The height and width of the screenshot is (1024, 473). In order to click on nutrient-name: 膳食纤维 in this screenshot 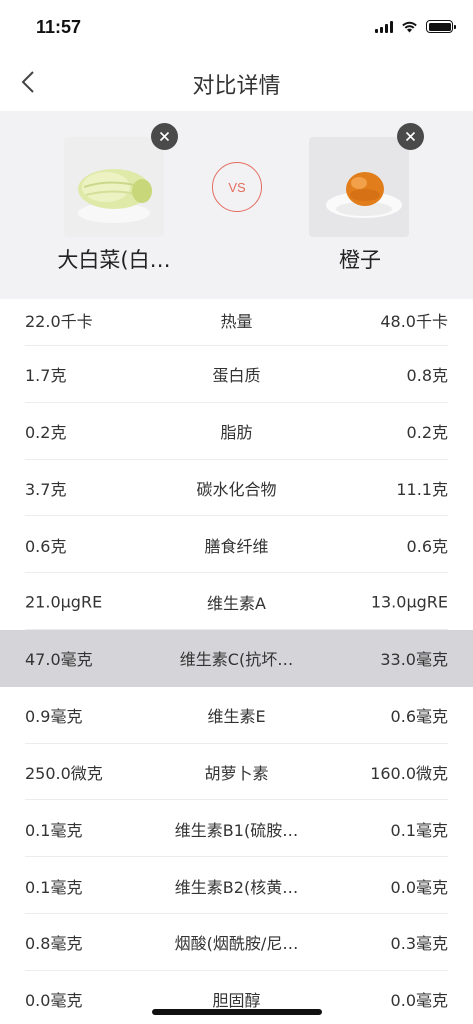, I will do `click(236, 546)`.